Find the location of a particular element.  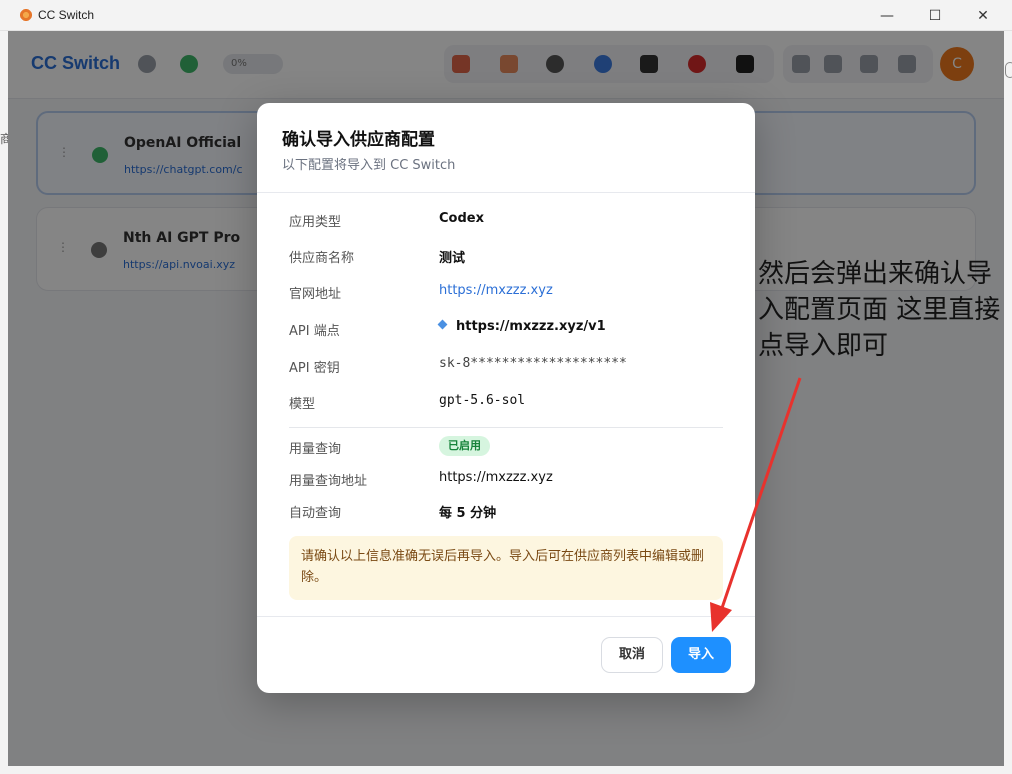

model-value: gpt-5.6-sol is located at coordinates (482, 400).